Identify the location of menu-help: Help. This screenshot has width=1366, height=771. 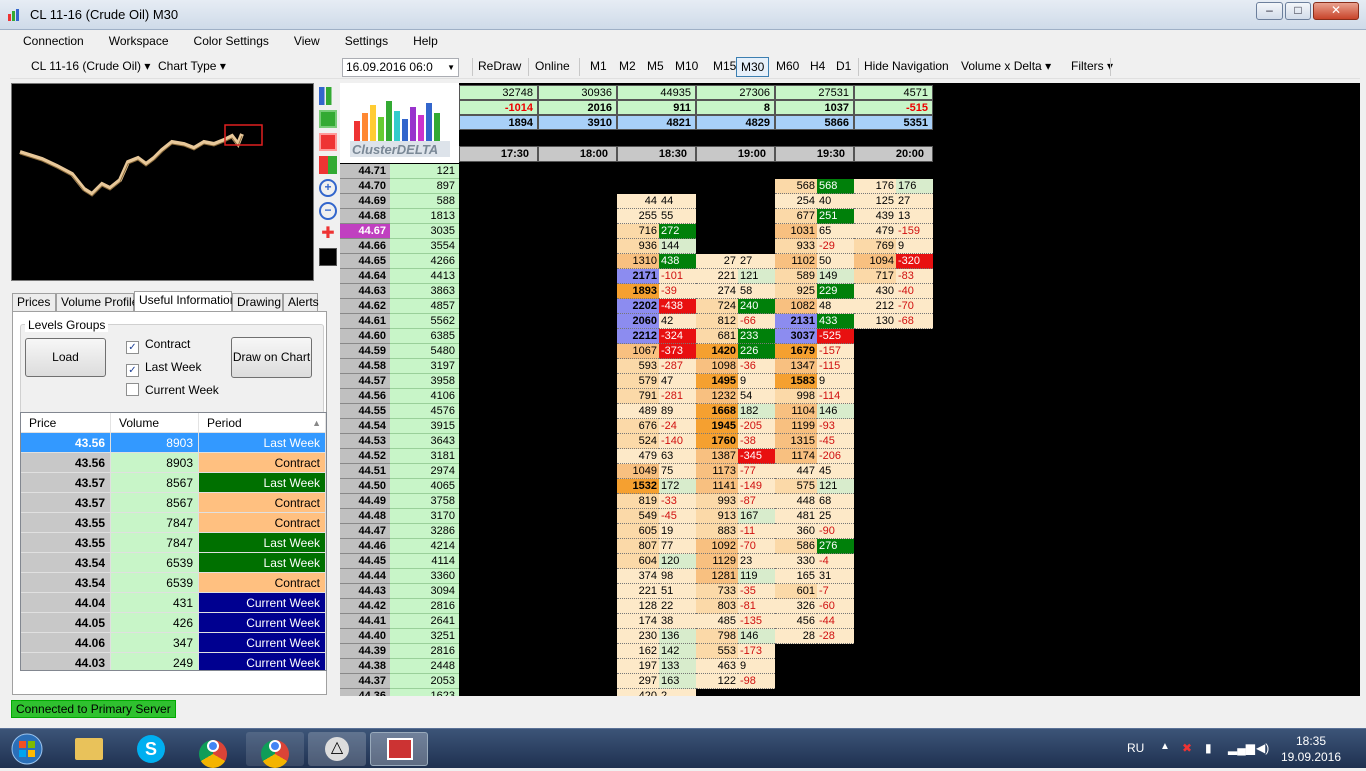
(425, 39).